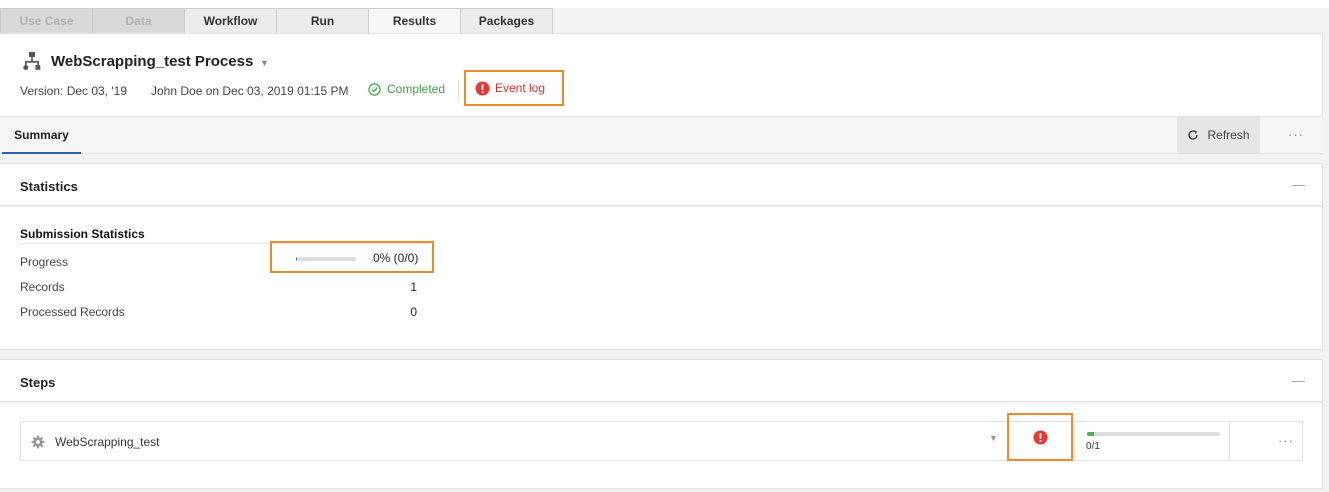 The width and height of the screenshot is (1329, 492). Describe the element at coordinates (41, 135) in the screenshot. I see `tab-summary: Summary` at that location.